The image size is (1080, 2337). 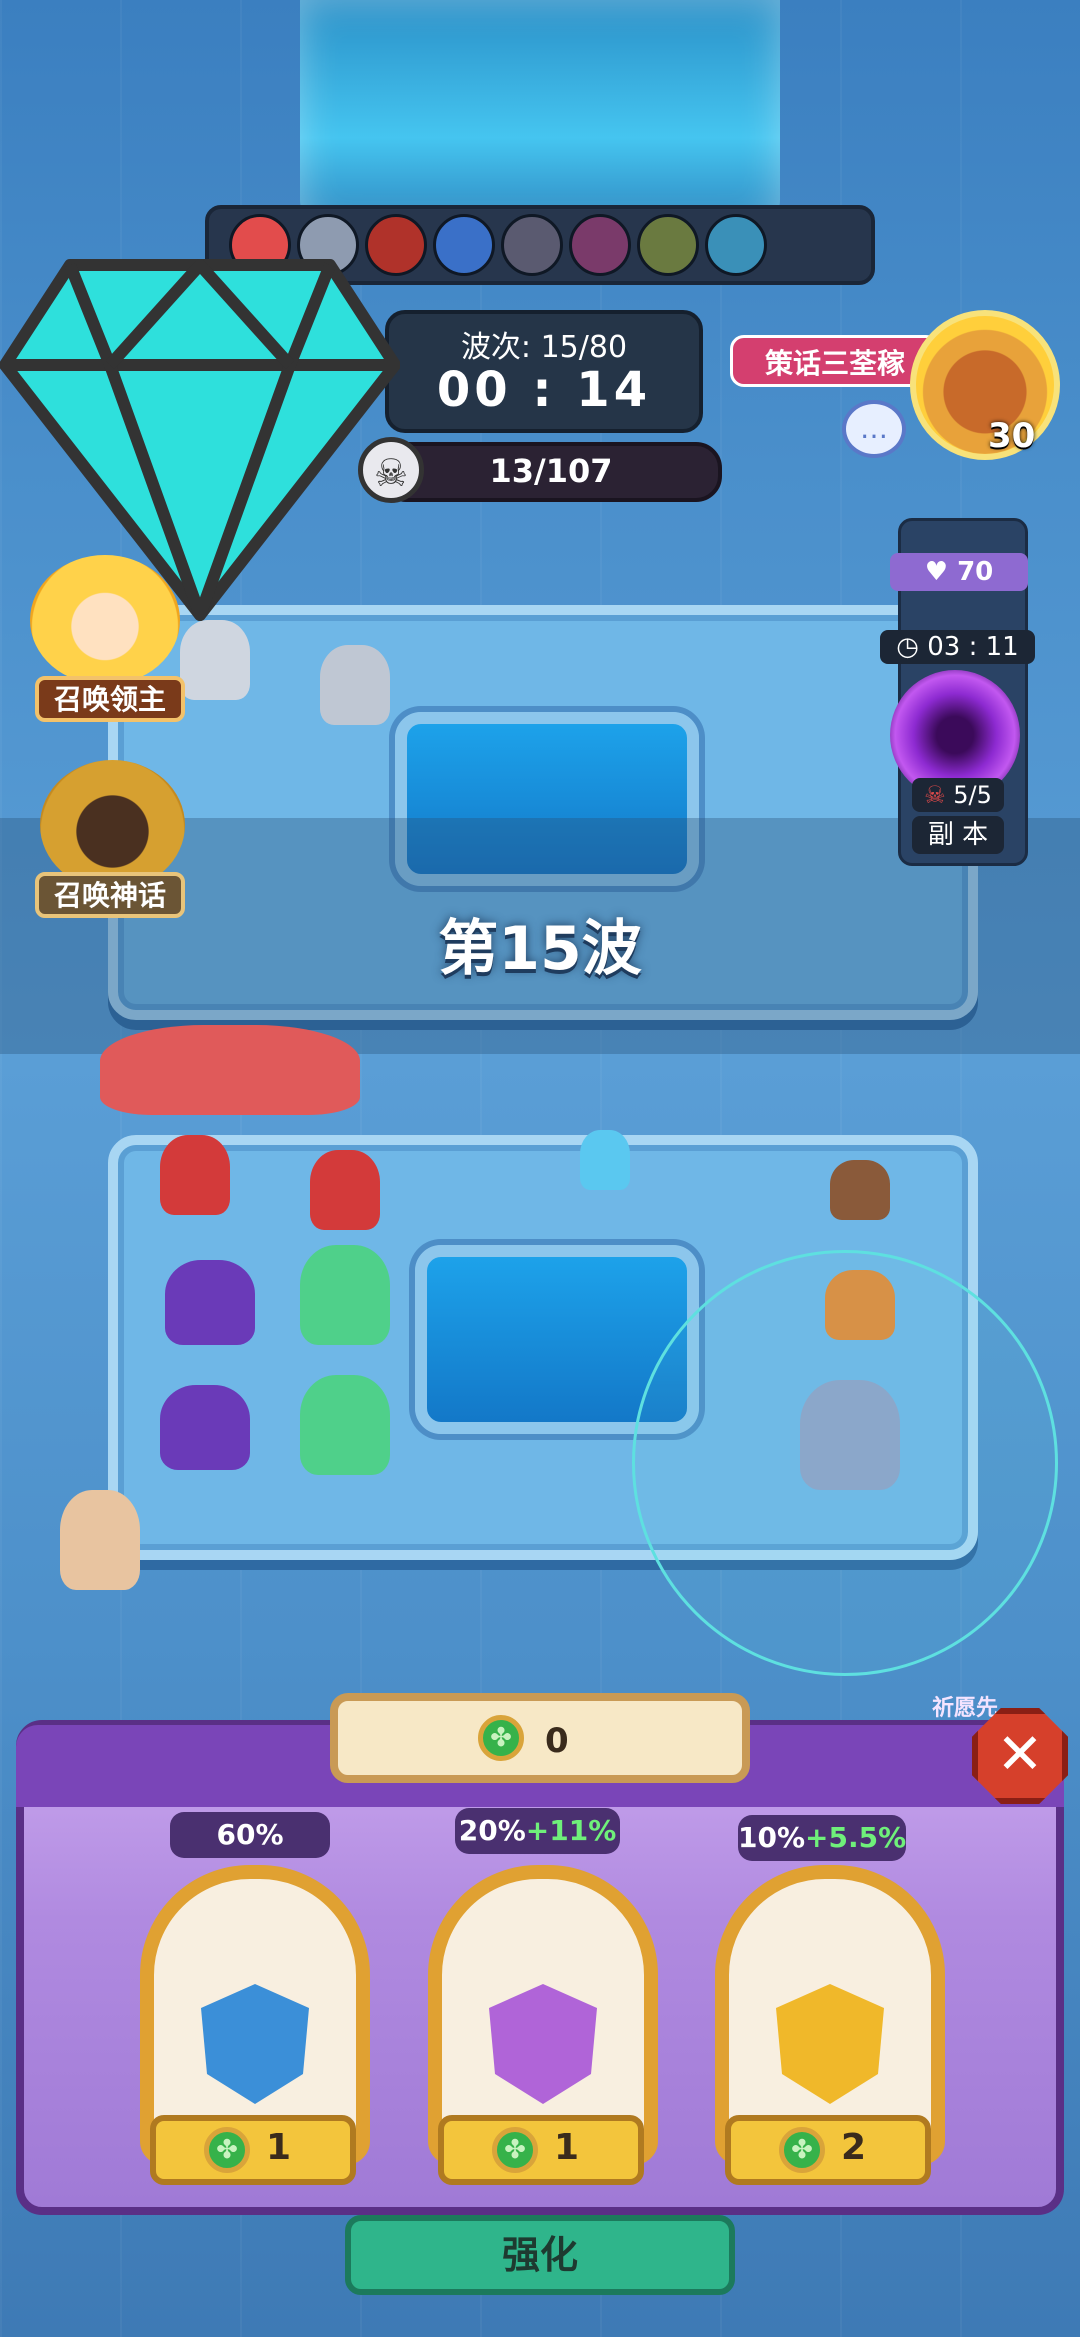 I want to click on rate-value: 60%, so click(x=250, y=1834).